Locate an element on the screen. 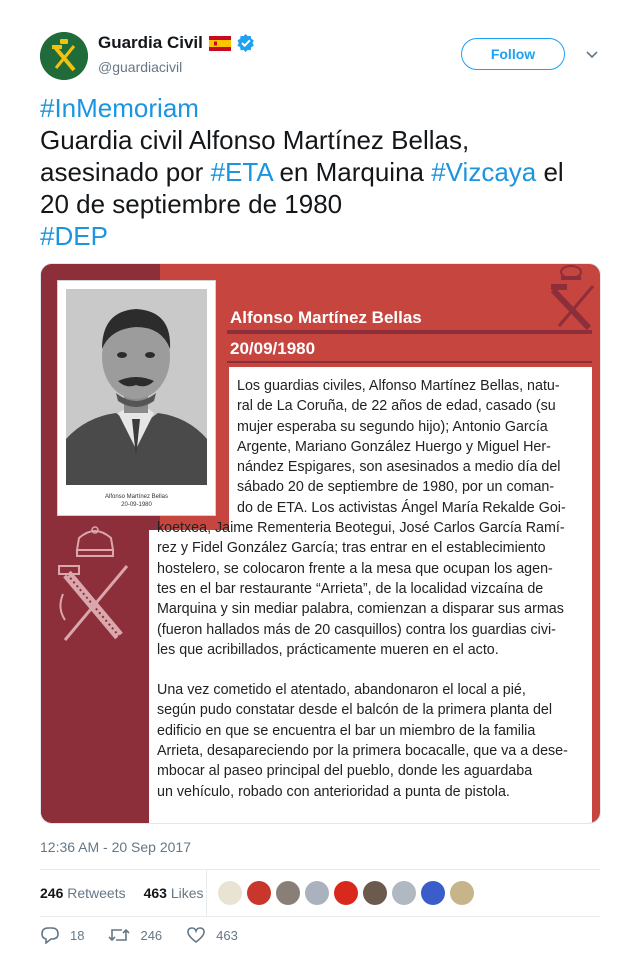  spain-flag-icon is located at coordinates (219, 43).